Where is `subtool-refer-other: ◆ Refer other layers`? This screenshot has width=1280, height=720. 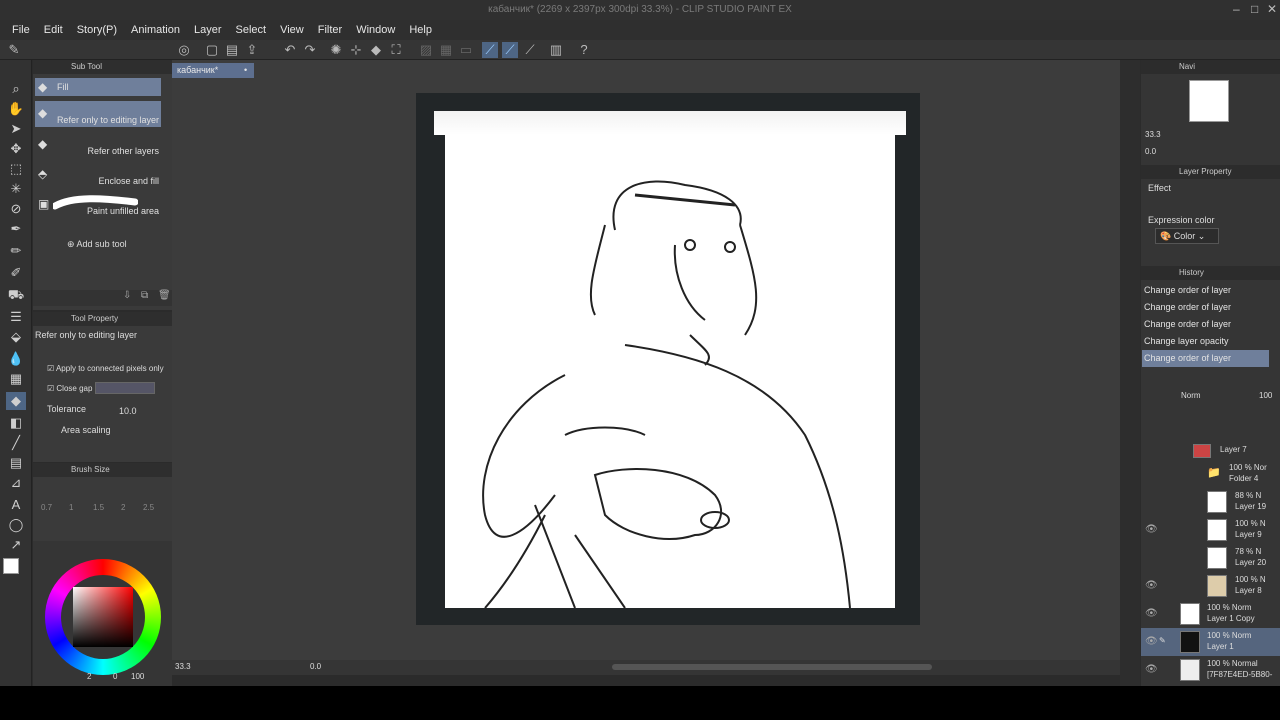 subtool-refer-other: ◆ Refer other layers is located at coordinates (98, 145).